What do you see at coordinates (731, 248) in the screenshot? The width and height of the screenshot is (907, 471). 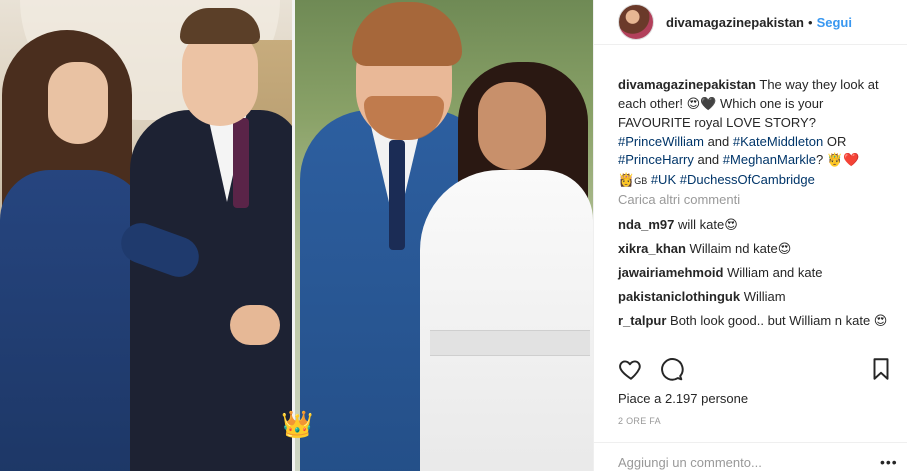 I see `comment-text: Willaim nd kate` at bounding box center [731, 248].